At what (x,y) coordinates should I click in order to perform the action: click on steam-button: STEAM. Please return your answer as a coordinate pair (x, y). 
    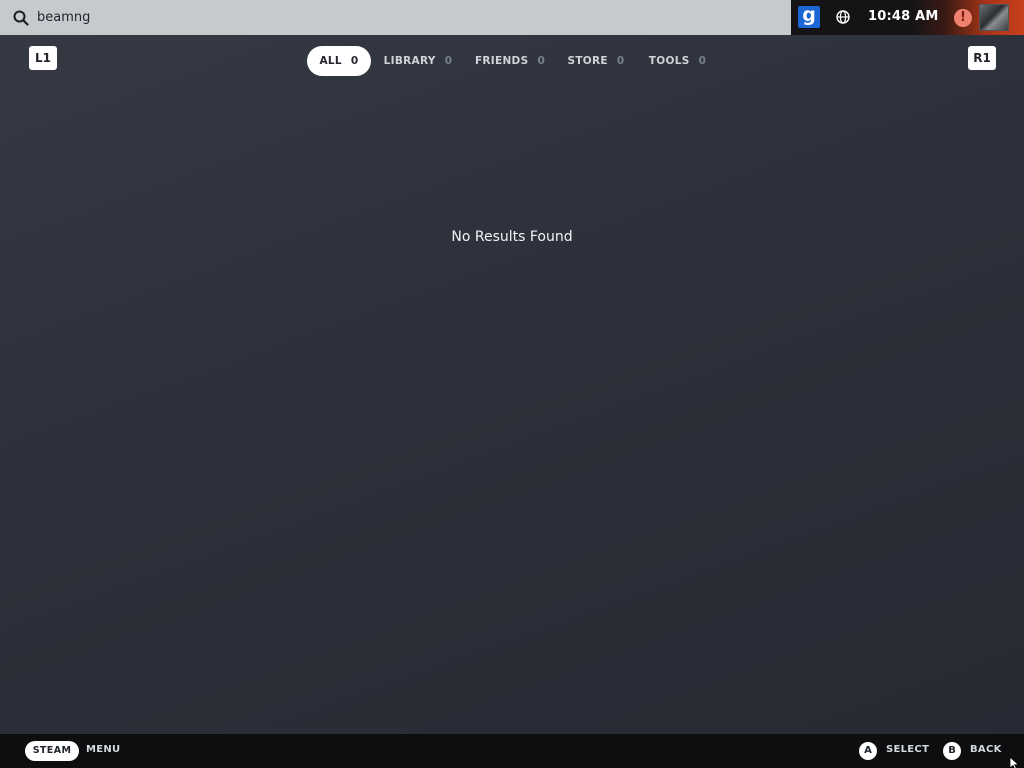
    Looking at the image, I should click on (52, 751).